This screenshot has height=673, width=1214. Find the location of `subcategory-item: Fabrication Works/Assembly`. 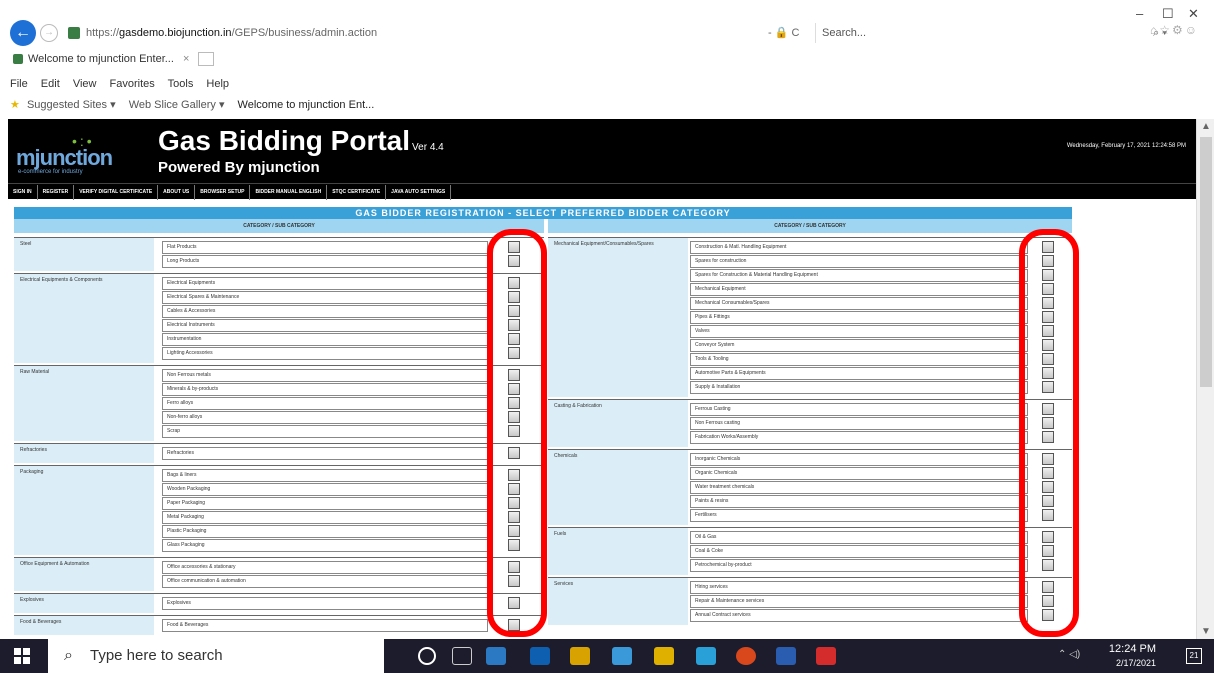

subcategory-item: Fabrication Works/Assembly is located at coordinates (859, 437).